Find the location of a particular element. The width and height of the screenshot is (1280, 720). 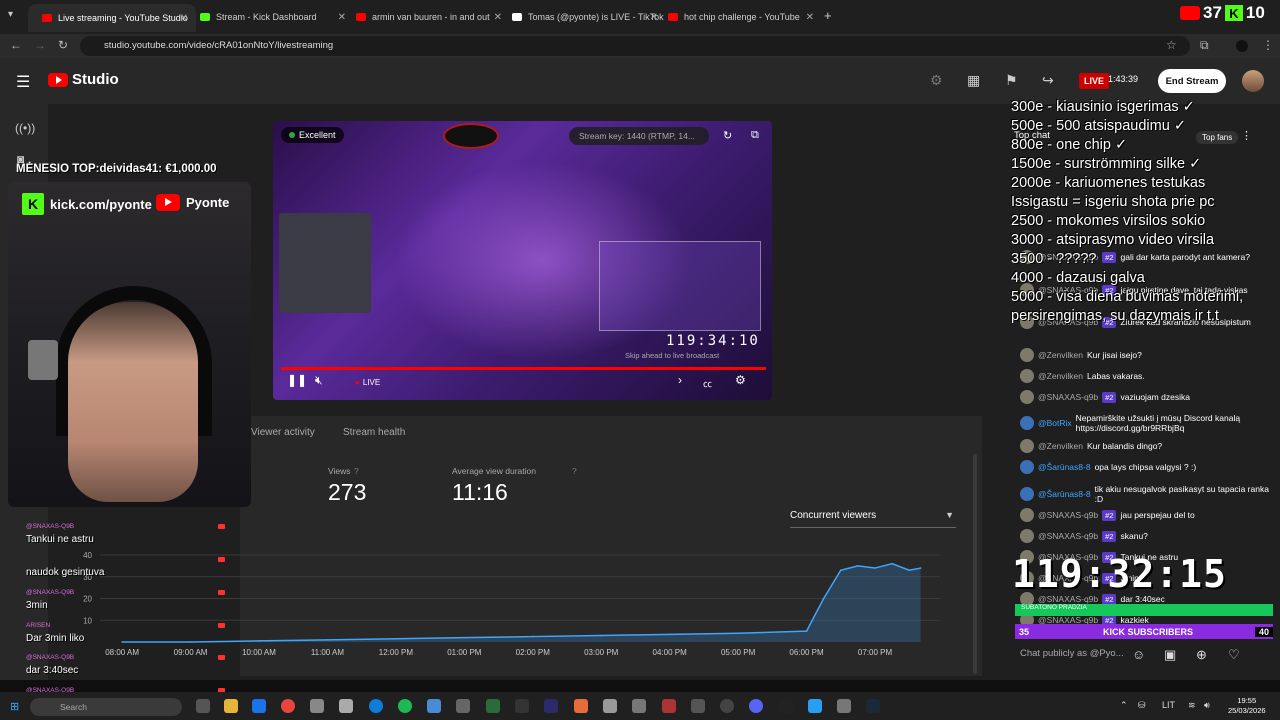

notepad-icon is located at coordinates (815, 706).